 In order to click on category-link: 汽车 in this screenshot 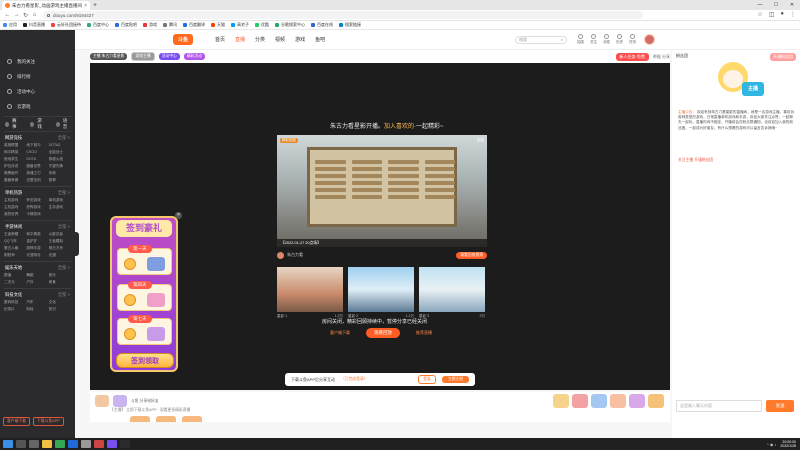, I will do `click(37, 302)`.